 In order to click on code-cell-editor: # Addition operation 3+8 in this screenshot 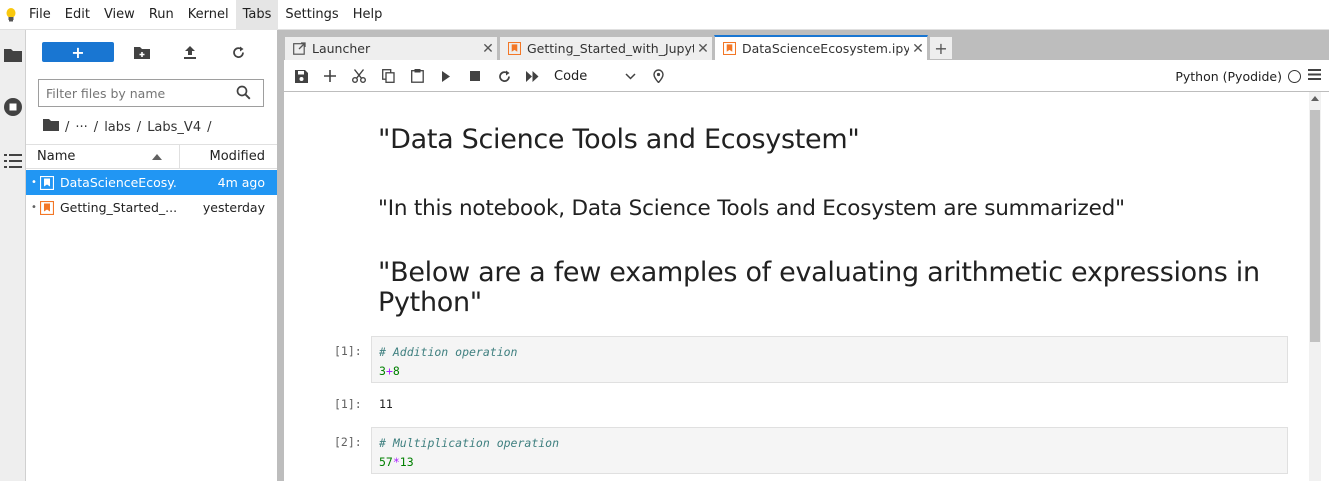, I will do `click(829, 359)`.